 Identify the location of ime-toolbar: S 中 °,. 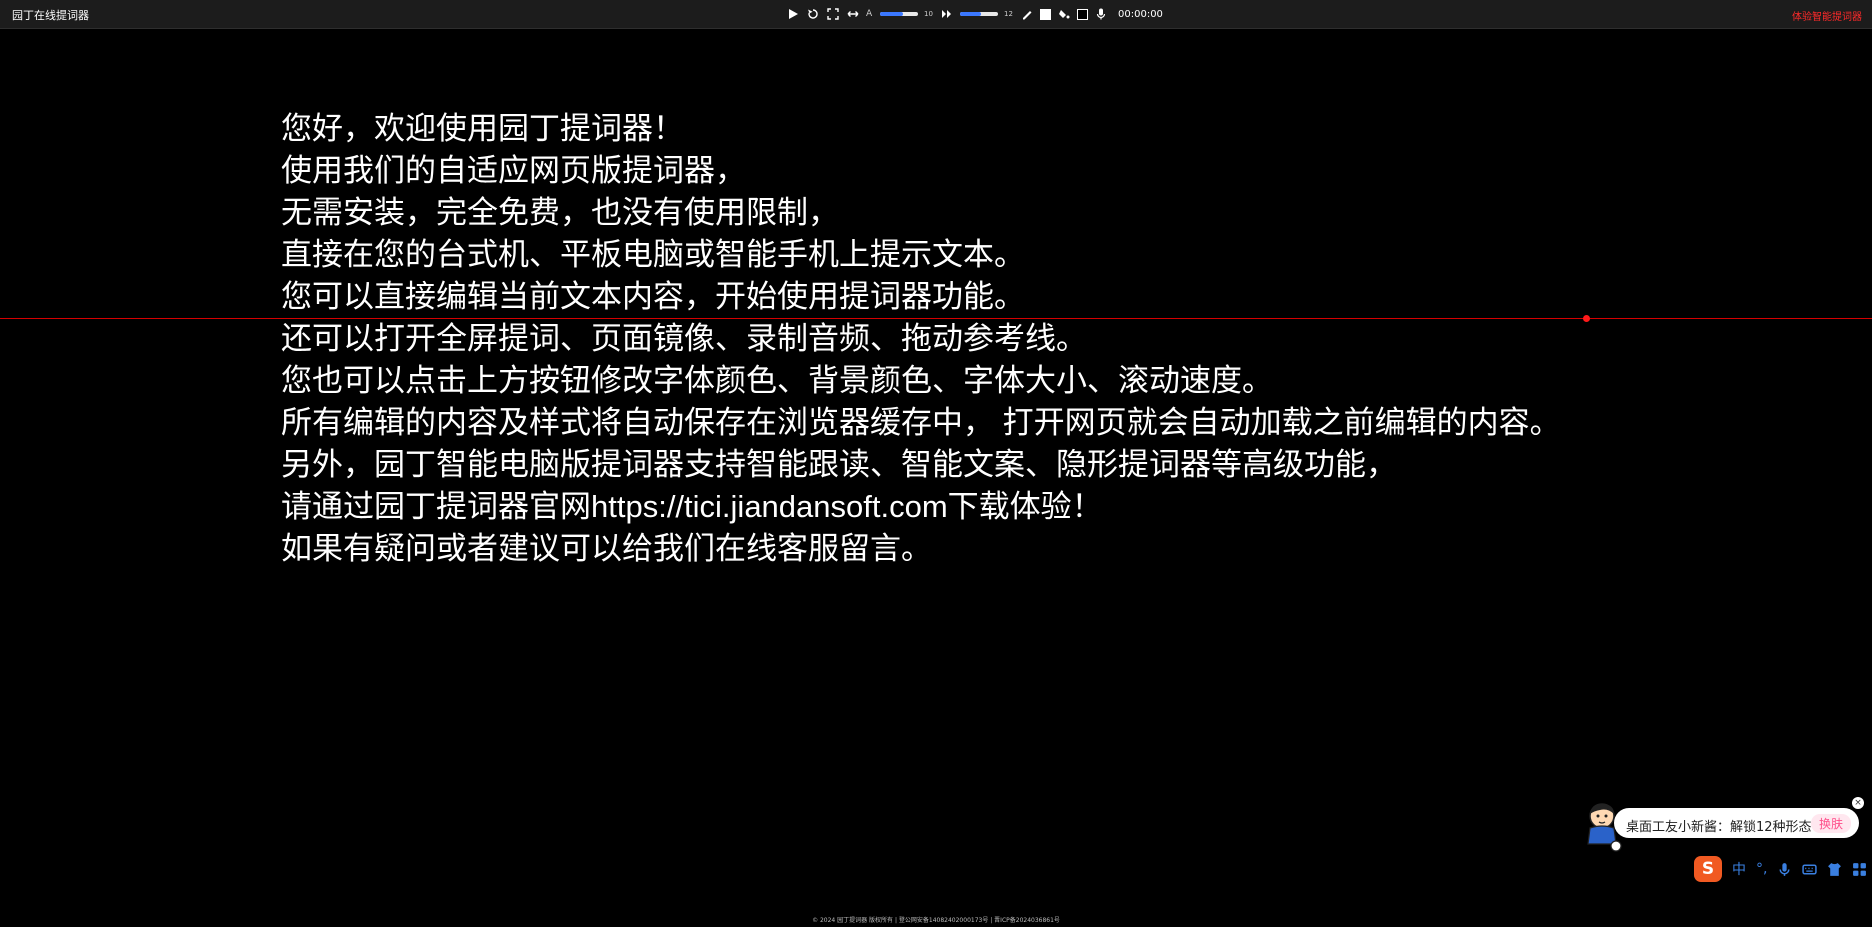
(1780, 869).